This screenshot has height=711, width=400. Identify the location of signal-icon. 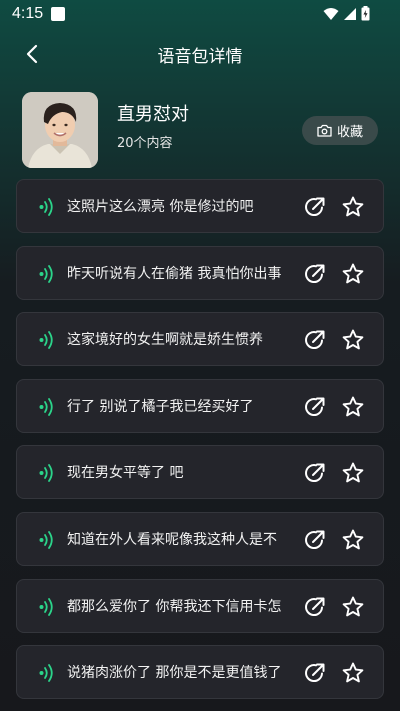
(350, 13).